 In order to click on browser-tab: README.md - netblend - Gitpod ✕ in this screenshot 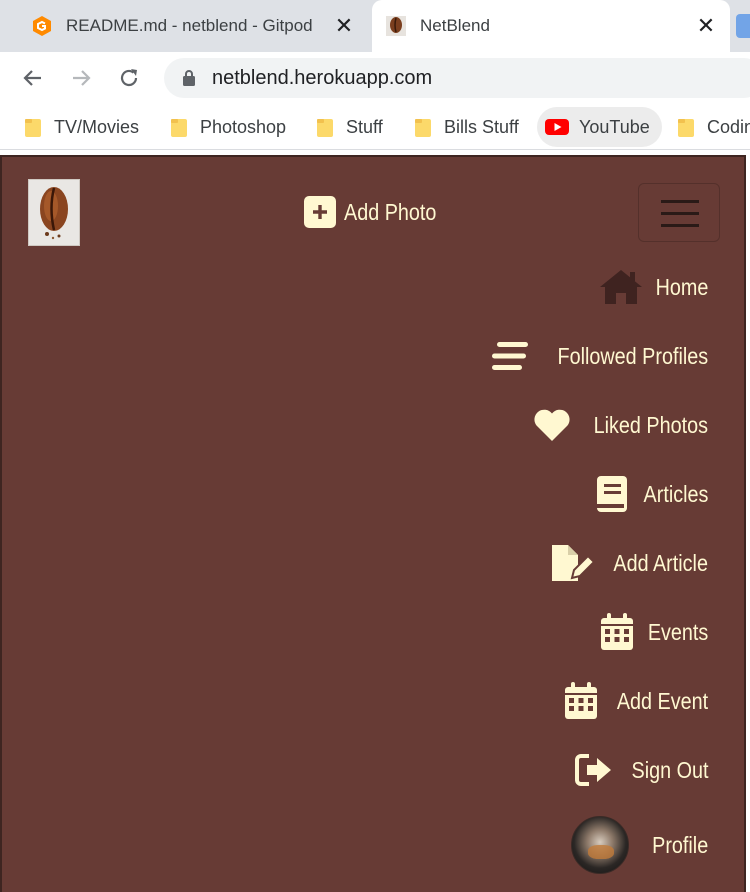, I will do `click(193, 26)`.